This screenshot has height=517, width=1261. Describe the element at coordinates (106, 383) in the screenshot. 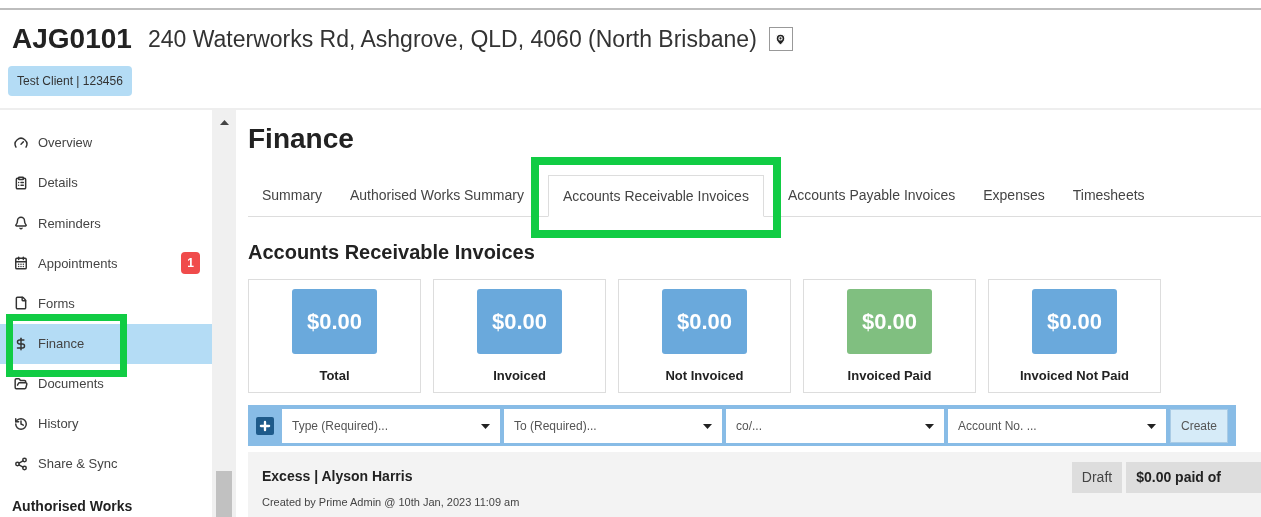

I see `nav-item: Documents` at that location.